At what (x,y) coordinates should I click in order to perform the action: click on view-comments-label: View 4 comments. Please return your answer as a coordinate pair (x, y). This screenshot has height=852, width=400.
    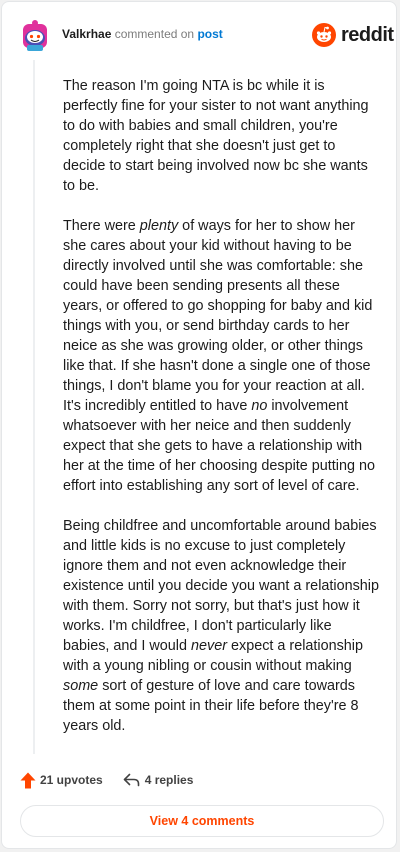
    Looking at the image, I should click on (202, 821).